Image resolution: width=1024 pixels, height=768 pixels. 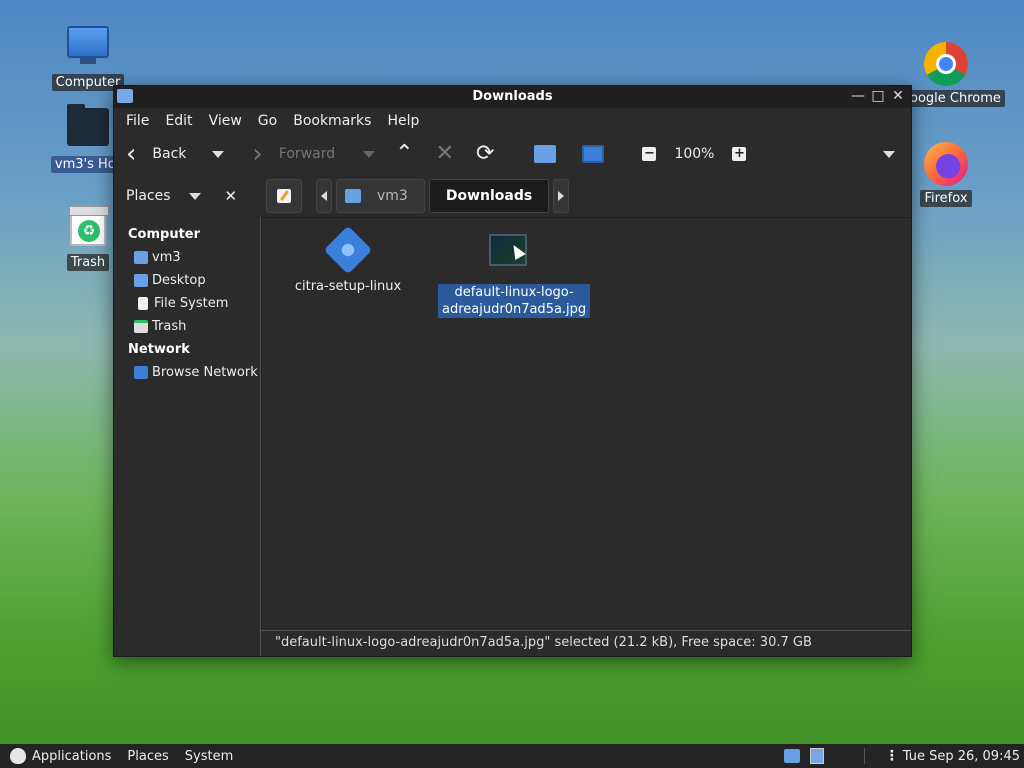 I want to click on stop-icon: ✕, so click(x=444, y=153).